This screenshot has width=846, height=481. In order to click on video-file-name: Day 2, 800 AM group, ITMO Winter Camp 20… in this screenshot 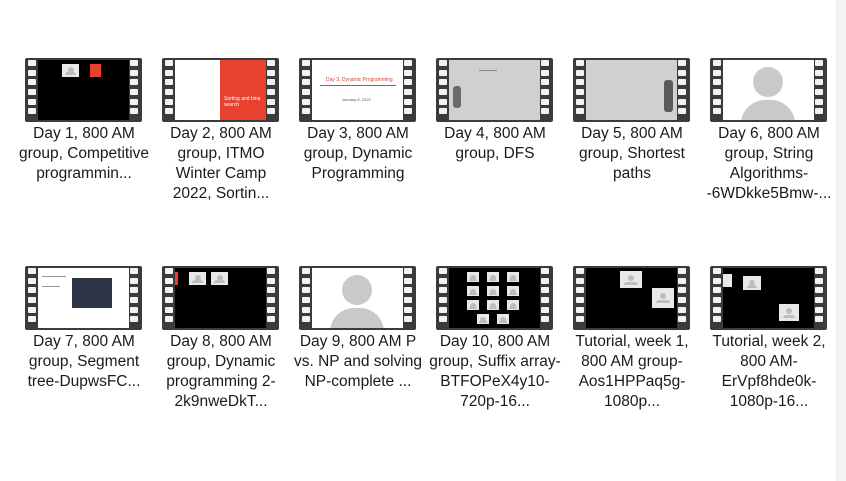, I will do `click(221, 163)`.